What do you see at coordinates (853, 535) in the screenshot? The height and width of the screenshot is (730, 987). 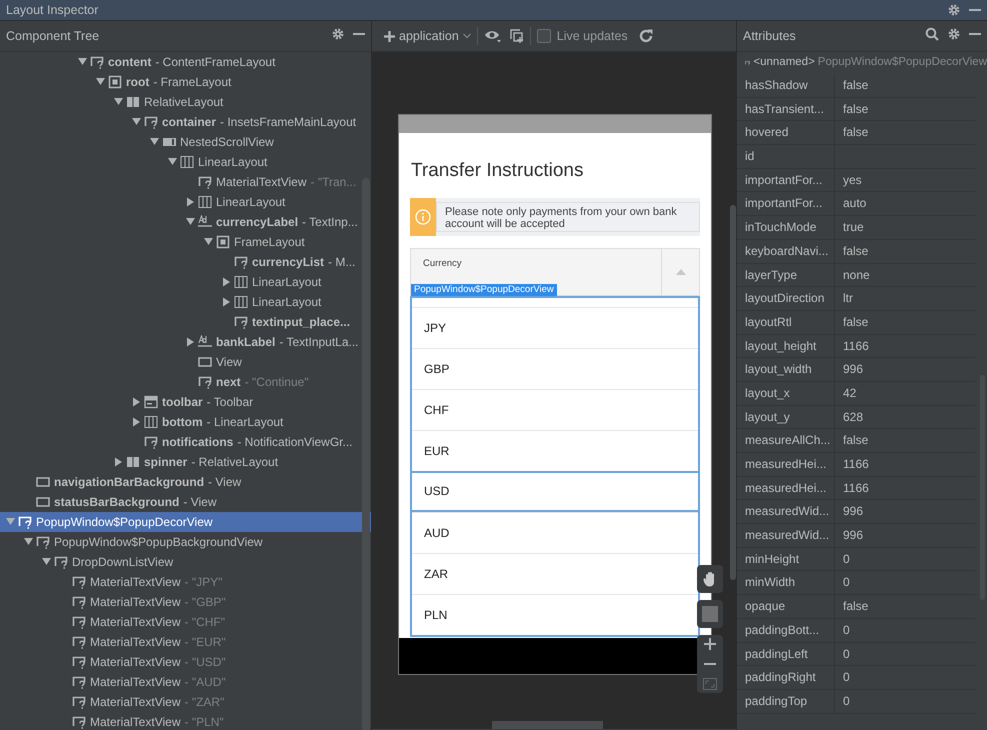 I see `attribute-value: 996` at bounding box center [853, 535].